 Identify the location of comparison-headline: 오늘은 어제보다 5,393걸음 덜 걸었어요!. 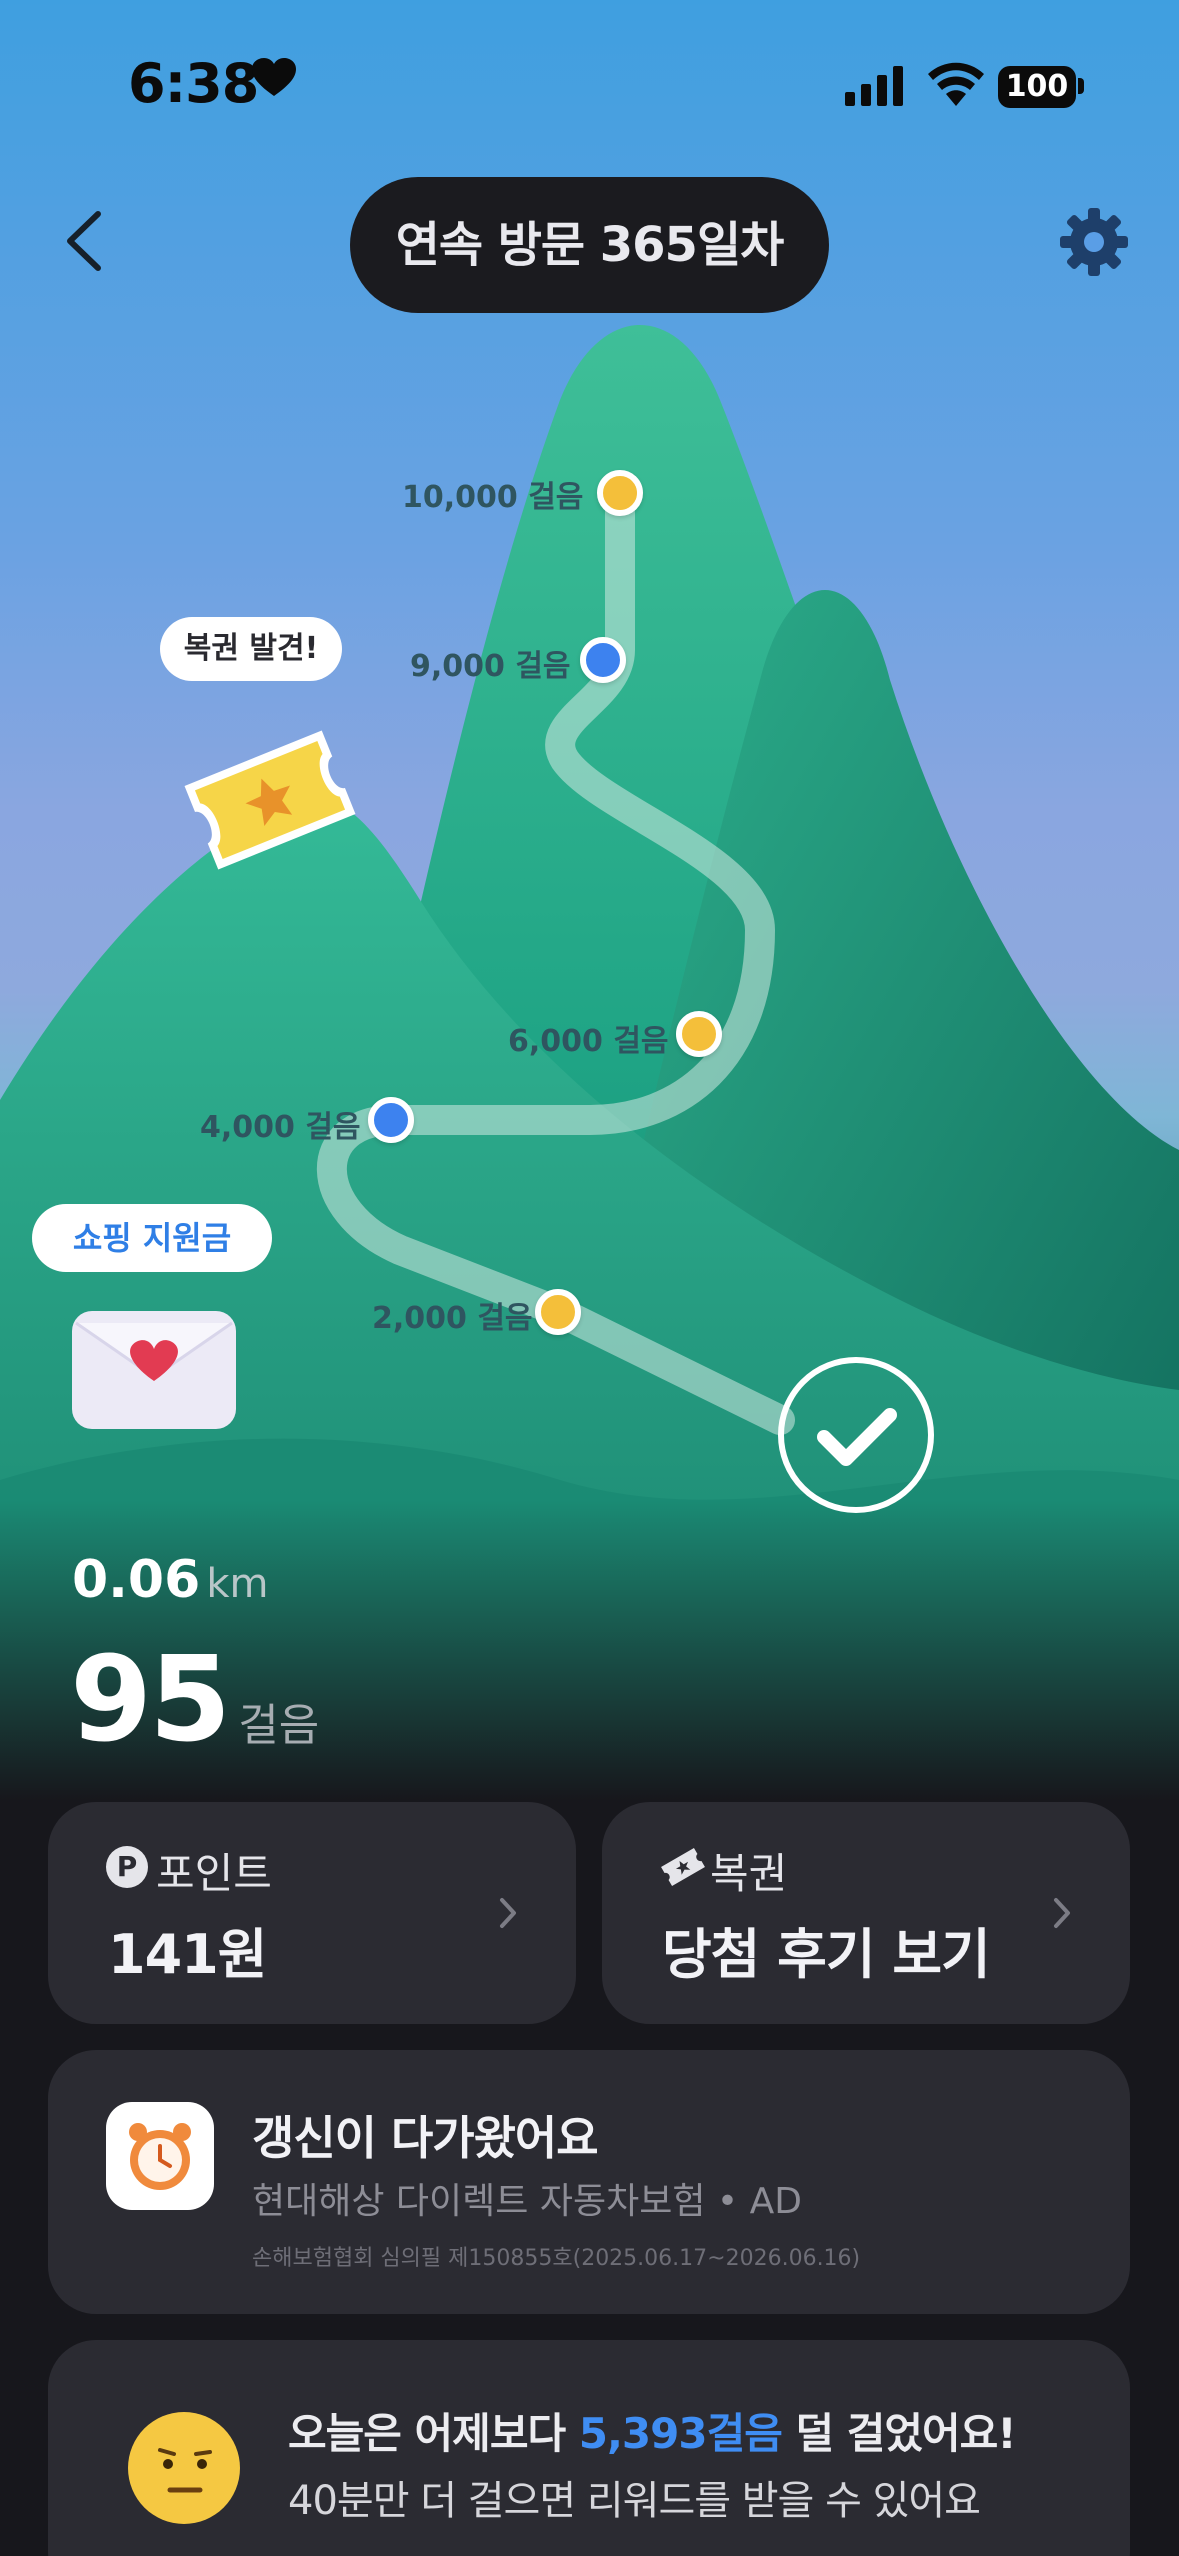
(652, 2430).